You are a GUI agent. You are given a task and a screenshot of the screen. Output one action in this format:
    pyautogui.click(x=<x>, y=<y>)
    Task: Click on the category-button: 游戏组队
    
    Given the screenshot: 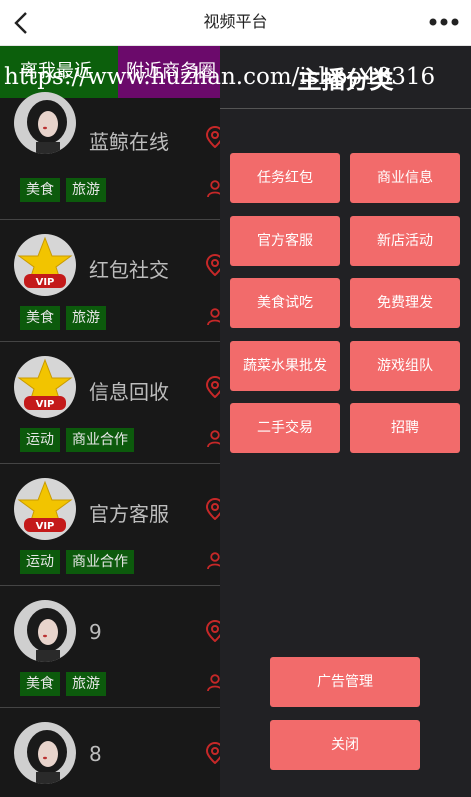 What is the action you would take?
    pyautogui.click(x=405, y=365)
    